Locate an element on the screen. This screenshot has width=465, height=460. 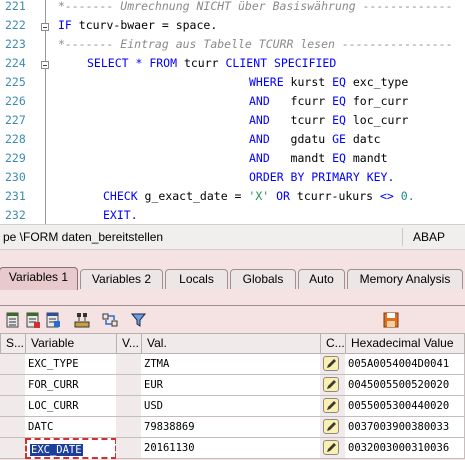
value-cell: 20161130 is located at coordinates (231, 448).